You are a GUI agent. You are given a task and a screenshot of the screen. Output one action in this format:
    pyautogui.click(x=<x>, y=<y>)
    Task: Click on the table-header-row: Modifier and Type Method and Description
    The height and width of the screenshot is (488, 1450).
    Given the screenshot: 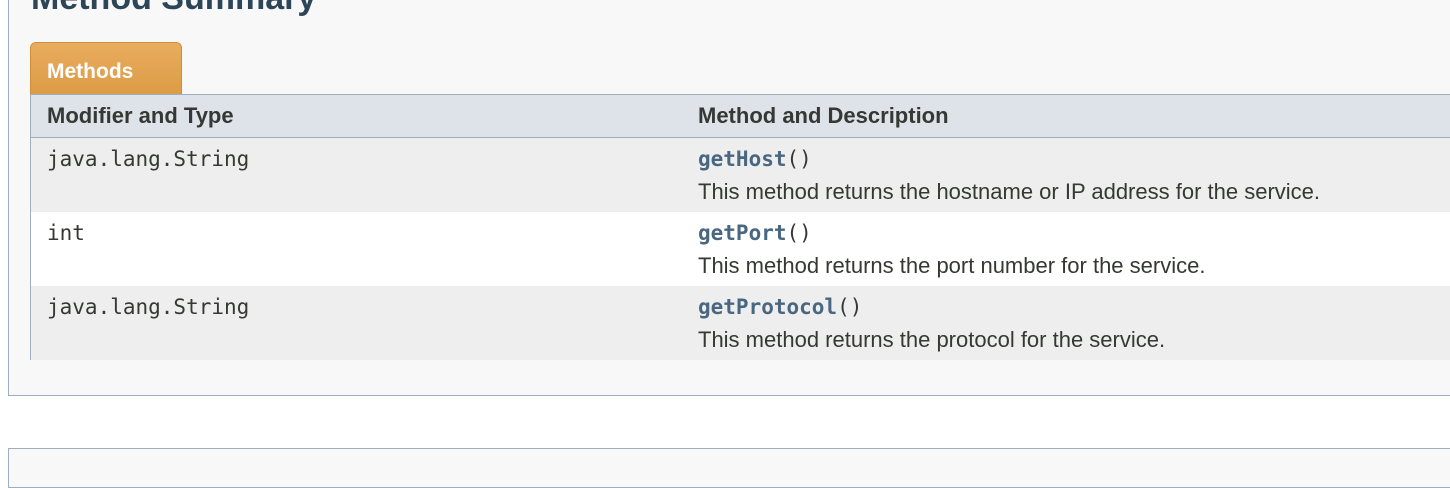 What is the action you would take?
    pyautogui.click(x=740, y=116)
    